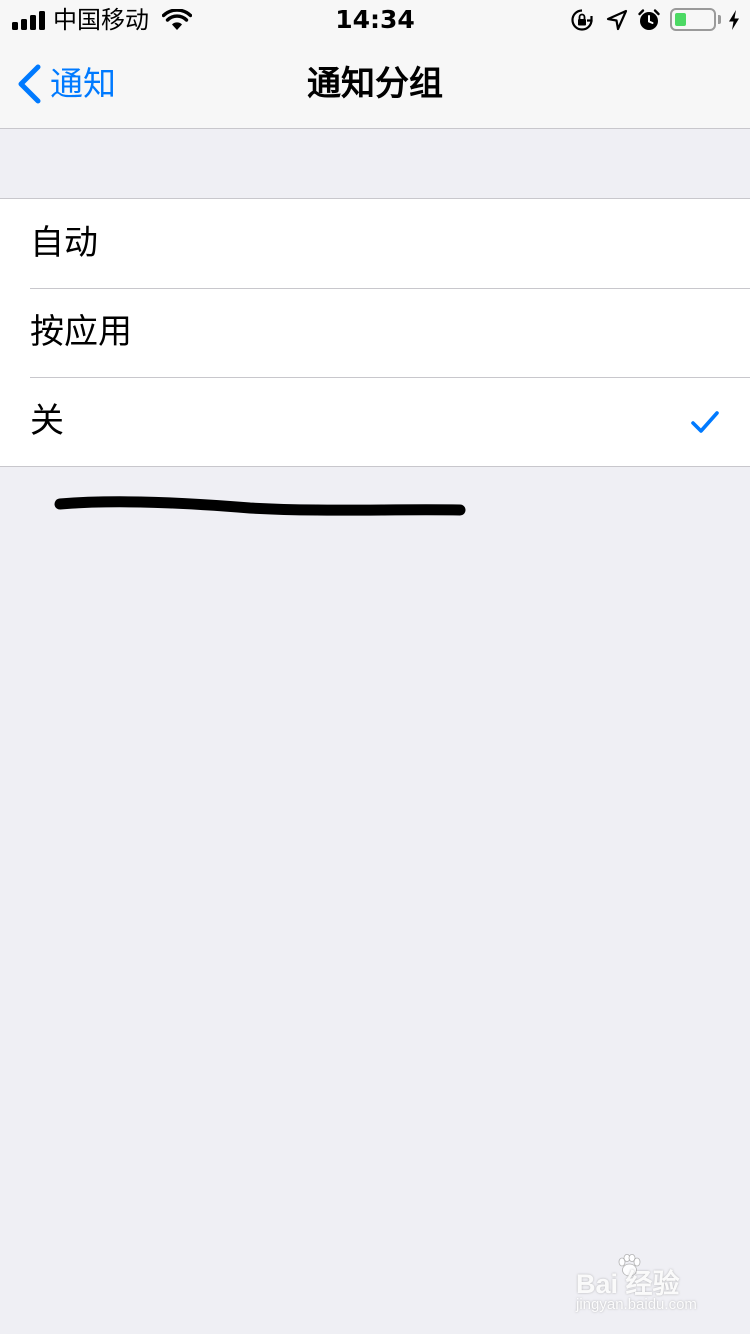 This screenshot has width=750, height=1334. What do you see at coordinates (636, 1304) in the screenshot?
I see `watermark-sub: jingyan.baidu.com` at bounding box center [636, 1304].